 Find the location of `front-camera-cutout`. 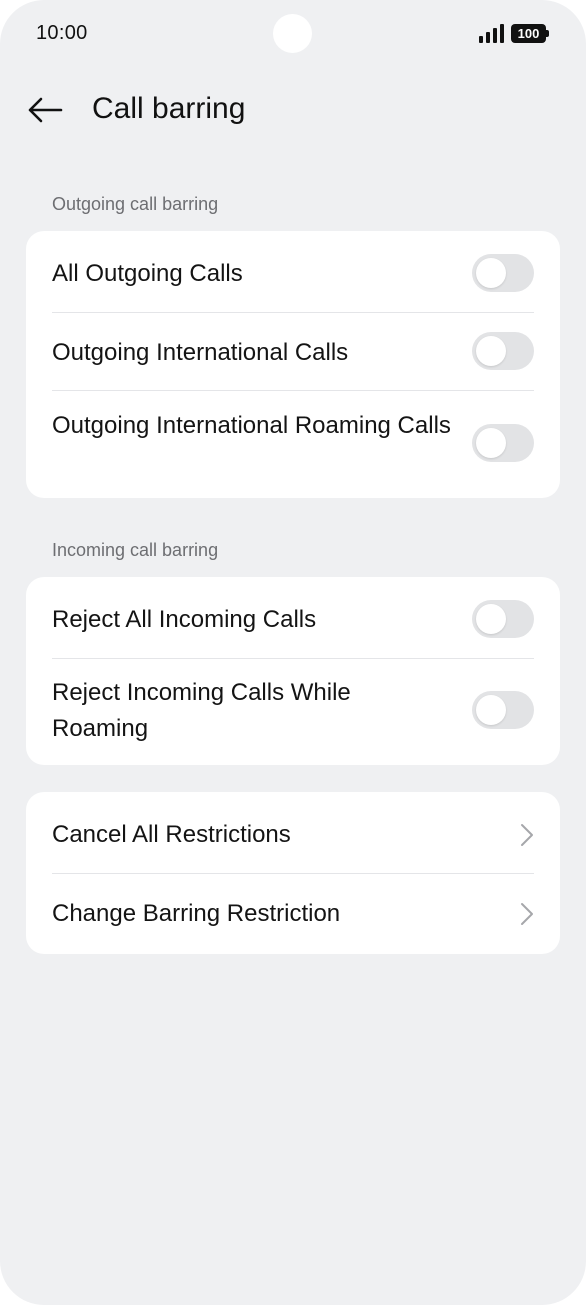

front-camera-cutout is located at coordinates (292, 33).